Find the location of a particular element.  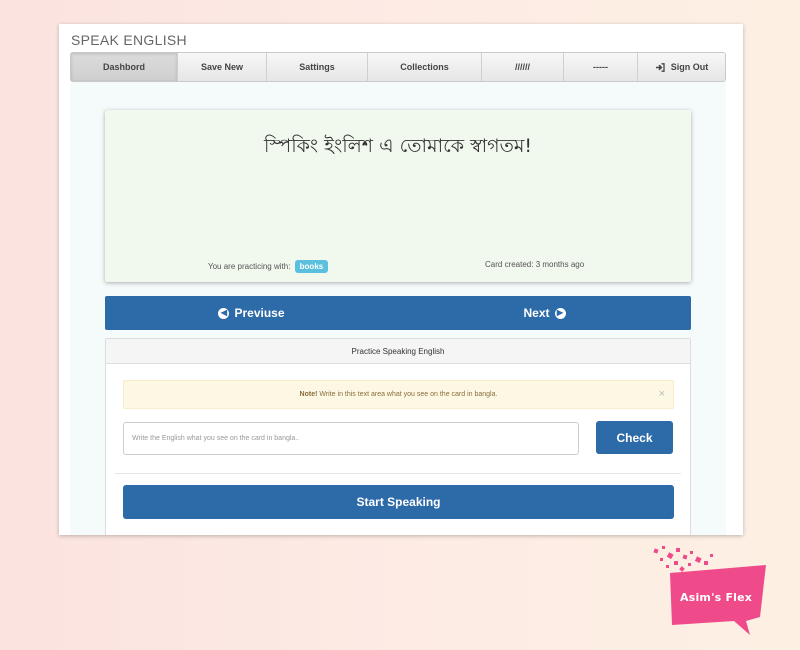

previous-button: ◀ Previuse is located at coordinates (251, 313).